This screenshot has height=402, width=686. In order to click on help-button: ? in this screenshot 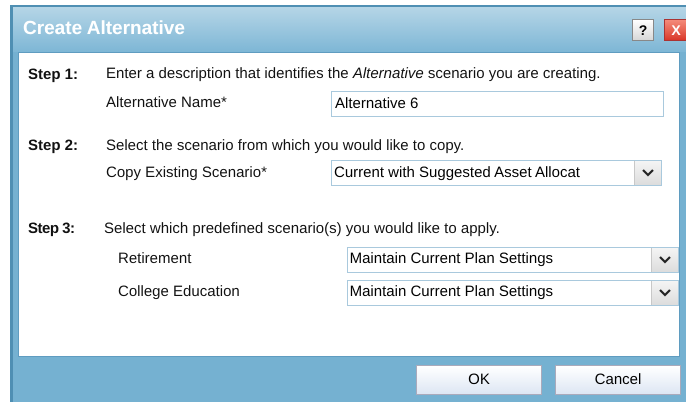, I will do `click(643, 29)`.